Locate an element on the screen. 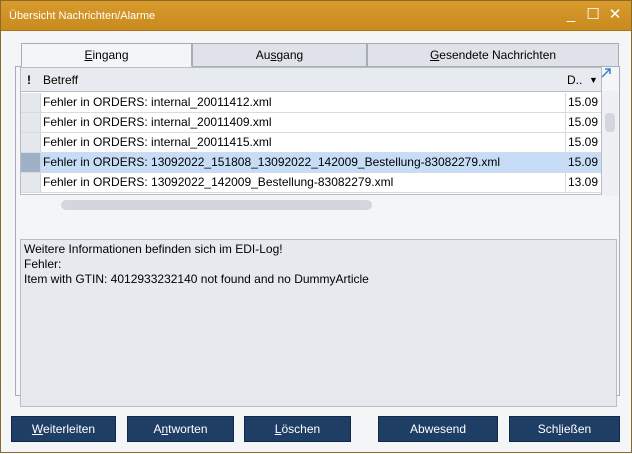  tab-label: gang is located at coordinates (290, 55).